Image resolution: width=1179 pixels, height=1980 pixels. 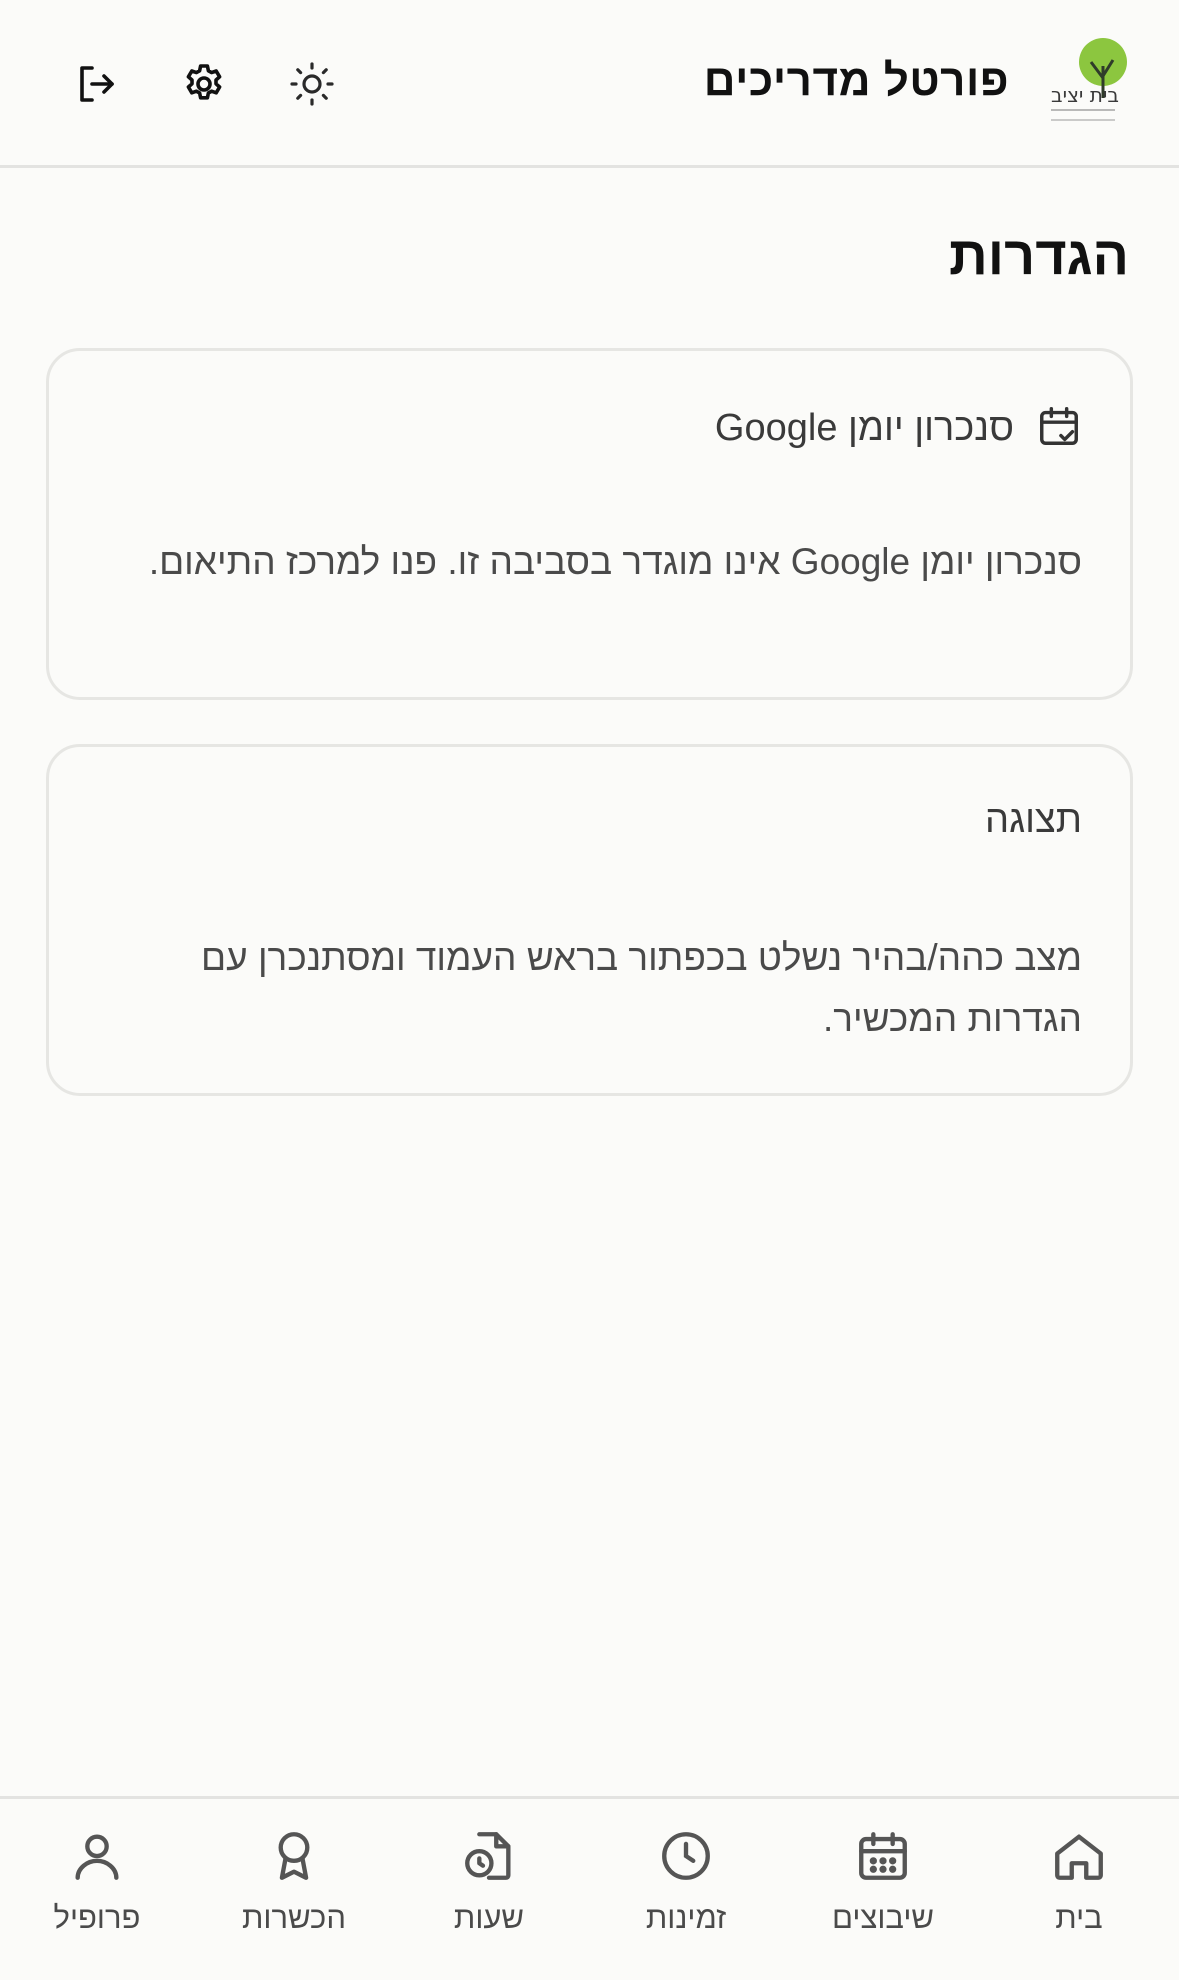 I want to click on settings-gear-icon, so click(x=204, y=84).